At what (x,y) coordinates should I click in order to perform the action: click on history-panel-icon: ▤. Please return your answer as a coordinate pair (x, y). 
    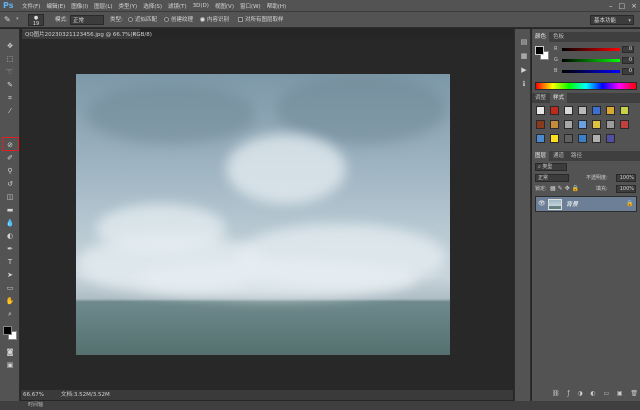
    Looking at the image, I should click on (524, 42).